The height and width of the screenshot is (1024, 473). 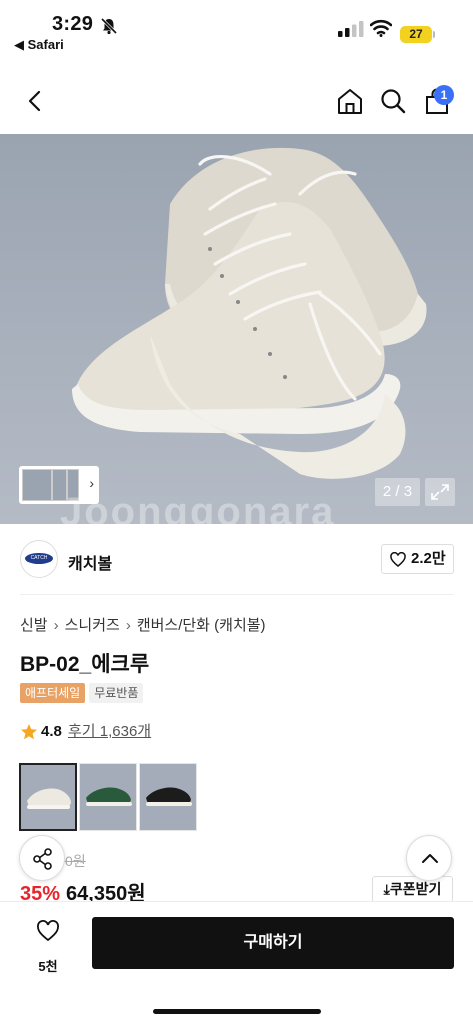 I want to click on bell-muted-icon, so click(x=109, y=26).